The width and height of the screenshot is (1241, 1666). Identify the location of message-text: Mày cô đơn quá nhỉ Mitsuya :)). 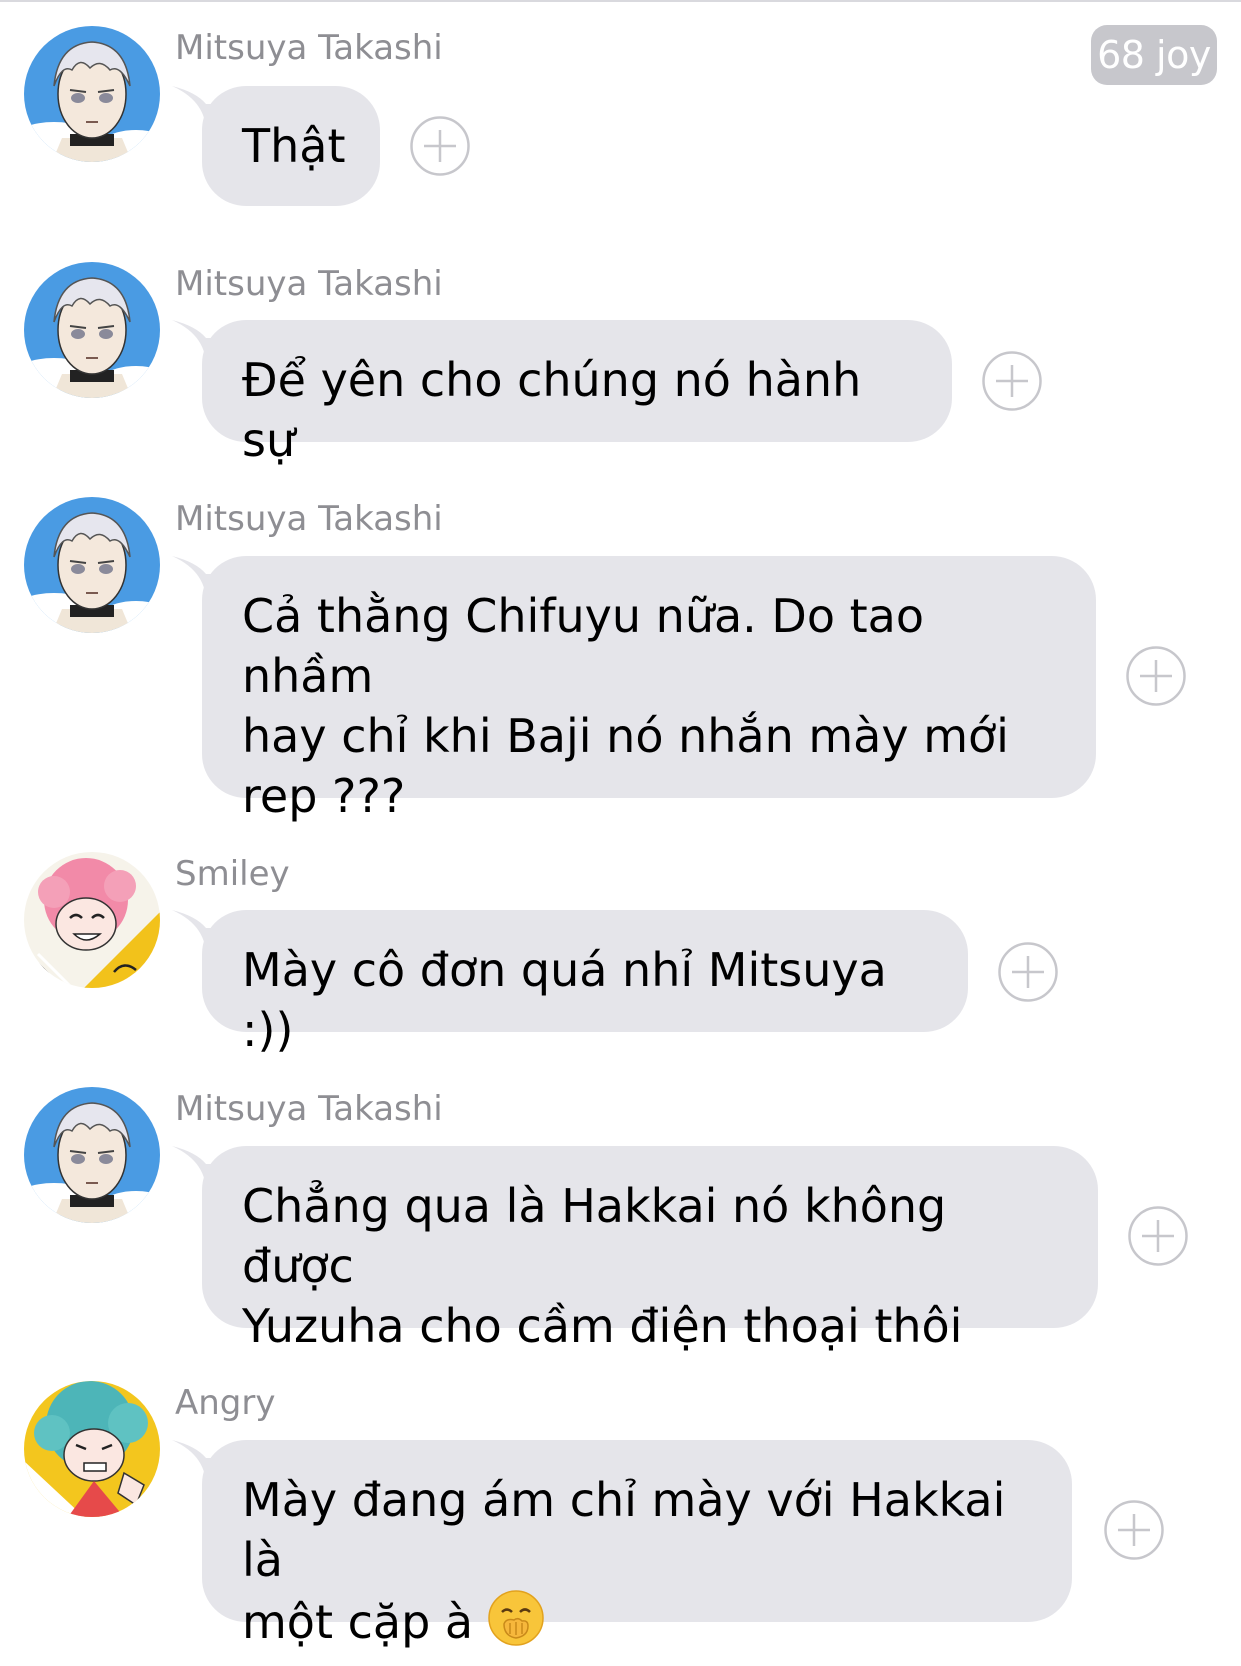
(572, 1000).